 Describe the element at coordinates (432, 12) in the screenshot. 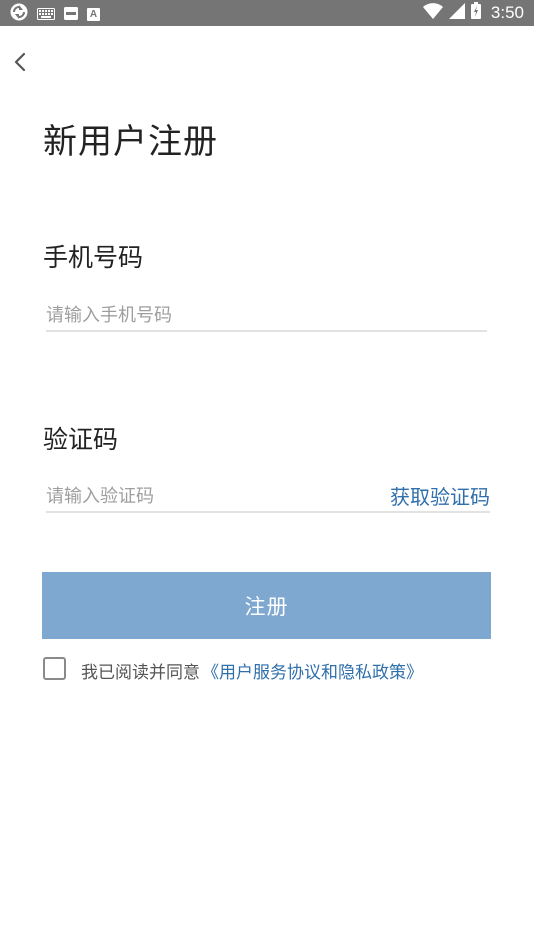

I see `wifi-icon` at that location.